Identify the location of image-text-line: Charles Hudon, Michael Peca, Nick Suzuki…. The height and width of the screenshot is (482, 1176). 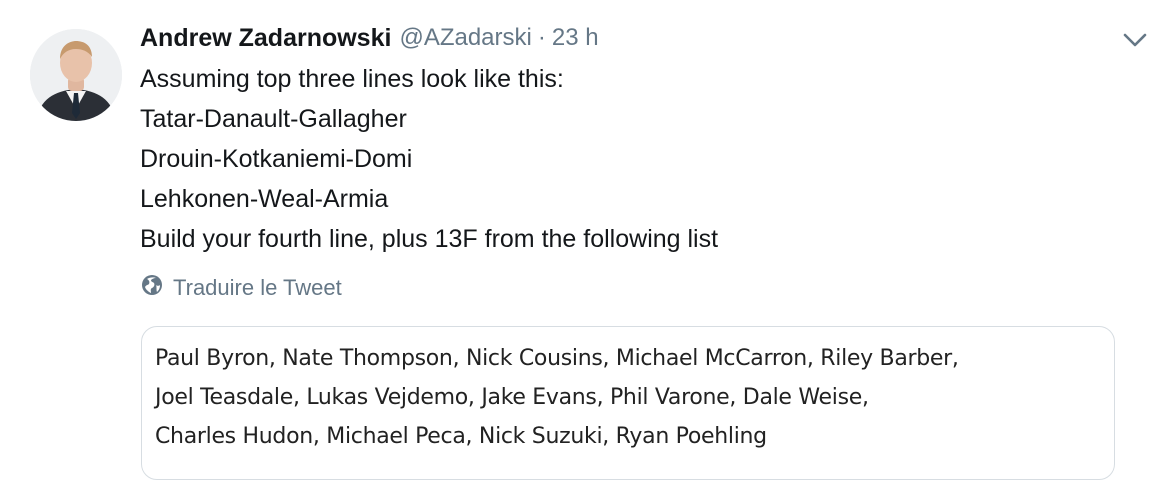
(461, 436).